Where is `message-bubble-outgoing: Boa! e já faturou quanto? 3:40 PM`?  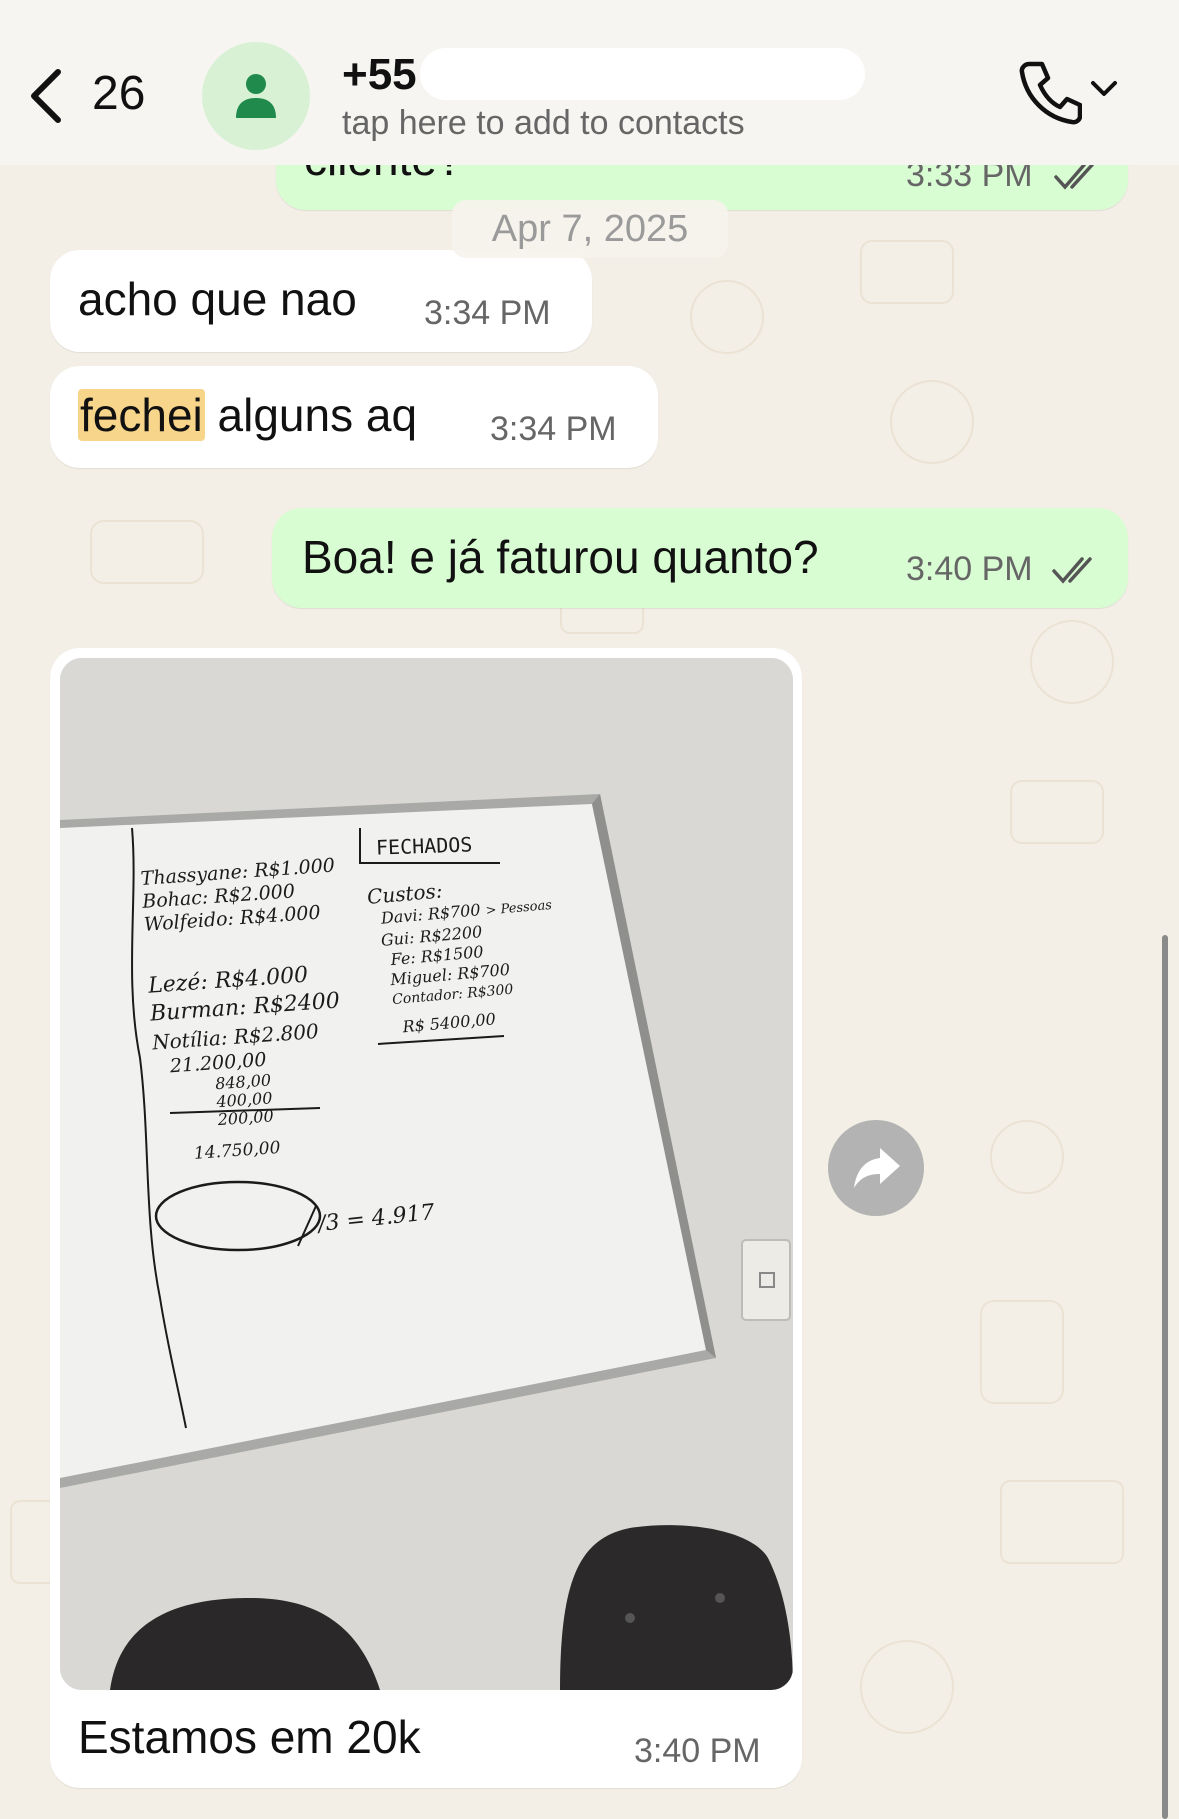
message-bubble-outgoing: Boa! e já faturou quanto? 3:40 PM is located at coordinates (700, 558).